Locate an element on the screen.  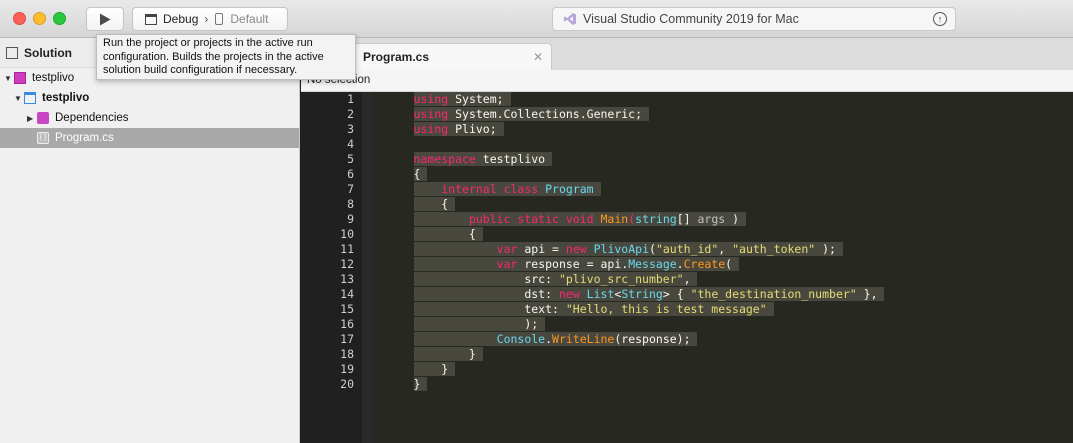
line-number: 13 is located at coordinates (347, 279).